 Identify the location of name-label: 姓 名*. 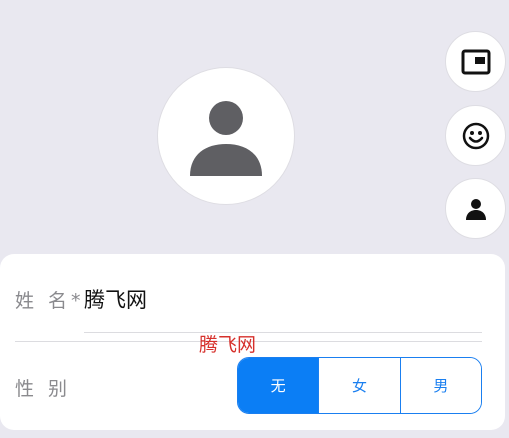
(50, 301).